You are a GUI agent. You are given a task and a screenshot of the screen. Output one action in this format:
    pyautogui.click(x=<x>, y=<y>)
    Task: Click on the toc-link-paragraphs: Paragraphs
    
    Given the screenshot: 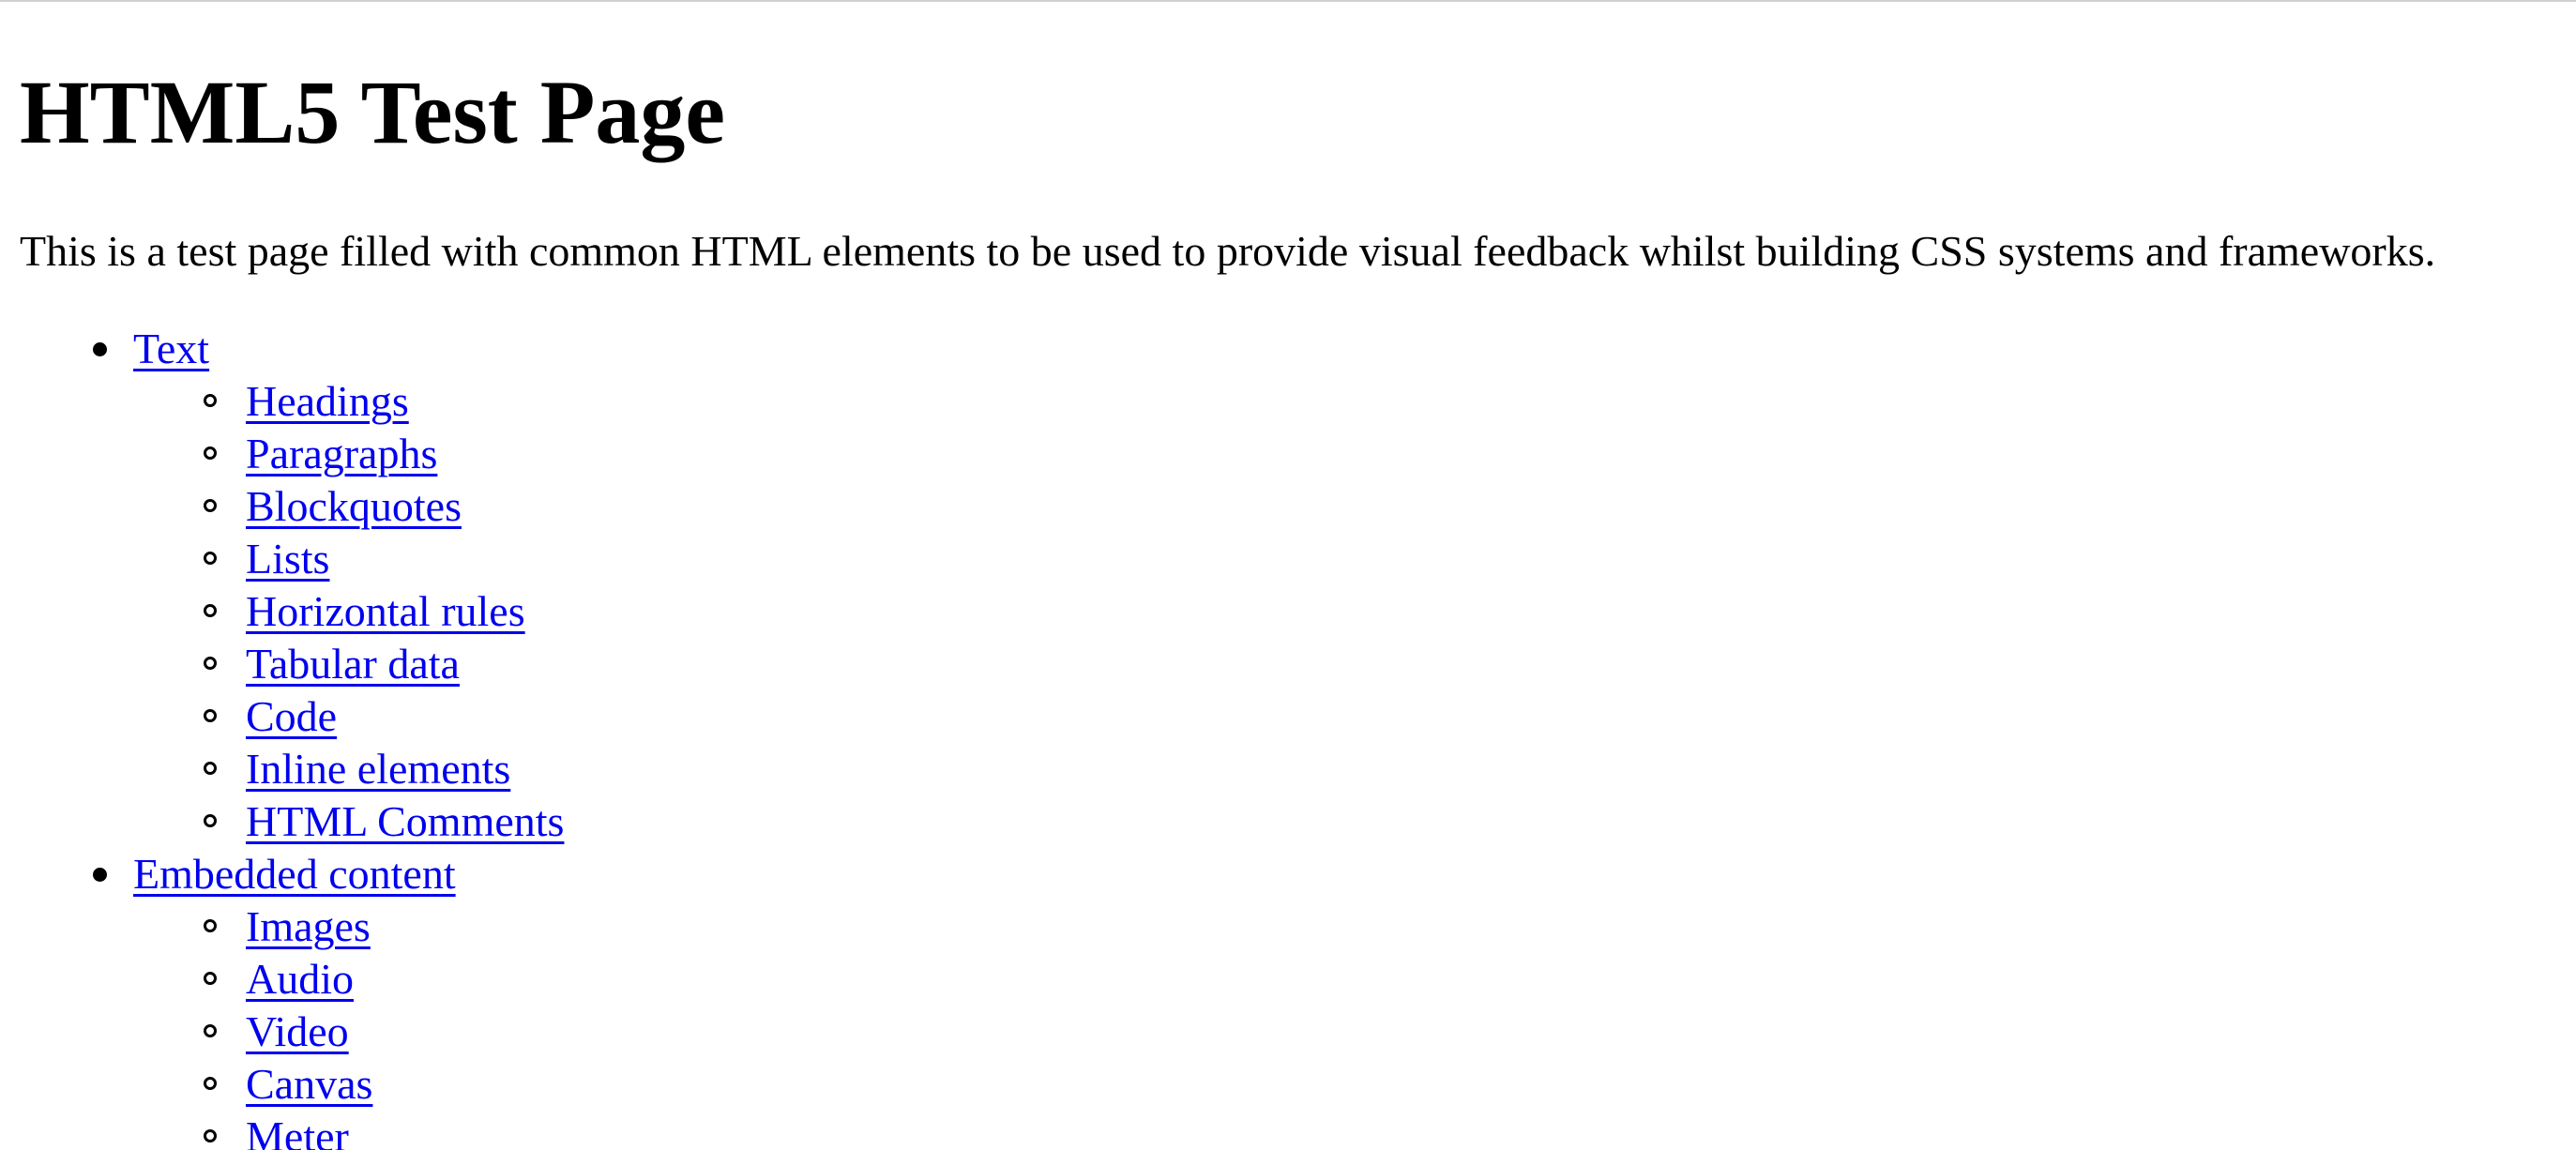 What is the action you would take?
    pyautogui.click(x=341, y=454)
    